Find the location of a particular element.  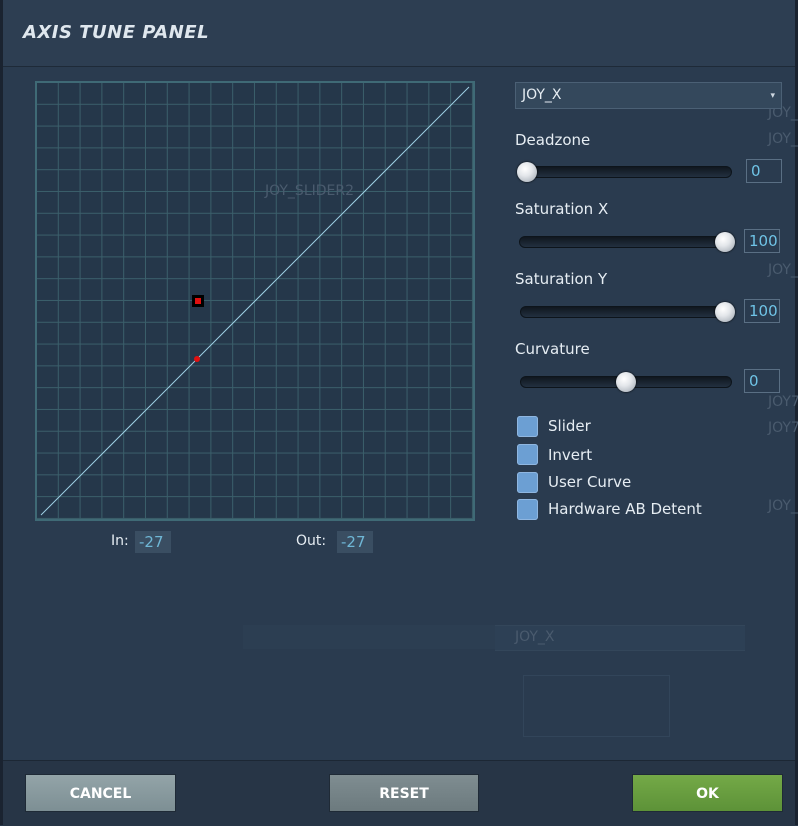

saturation-x-input: 100 is located at coordinates (762, 241).